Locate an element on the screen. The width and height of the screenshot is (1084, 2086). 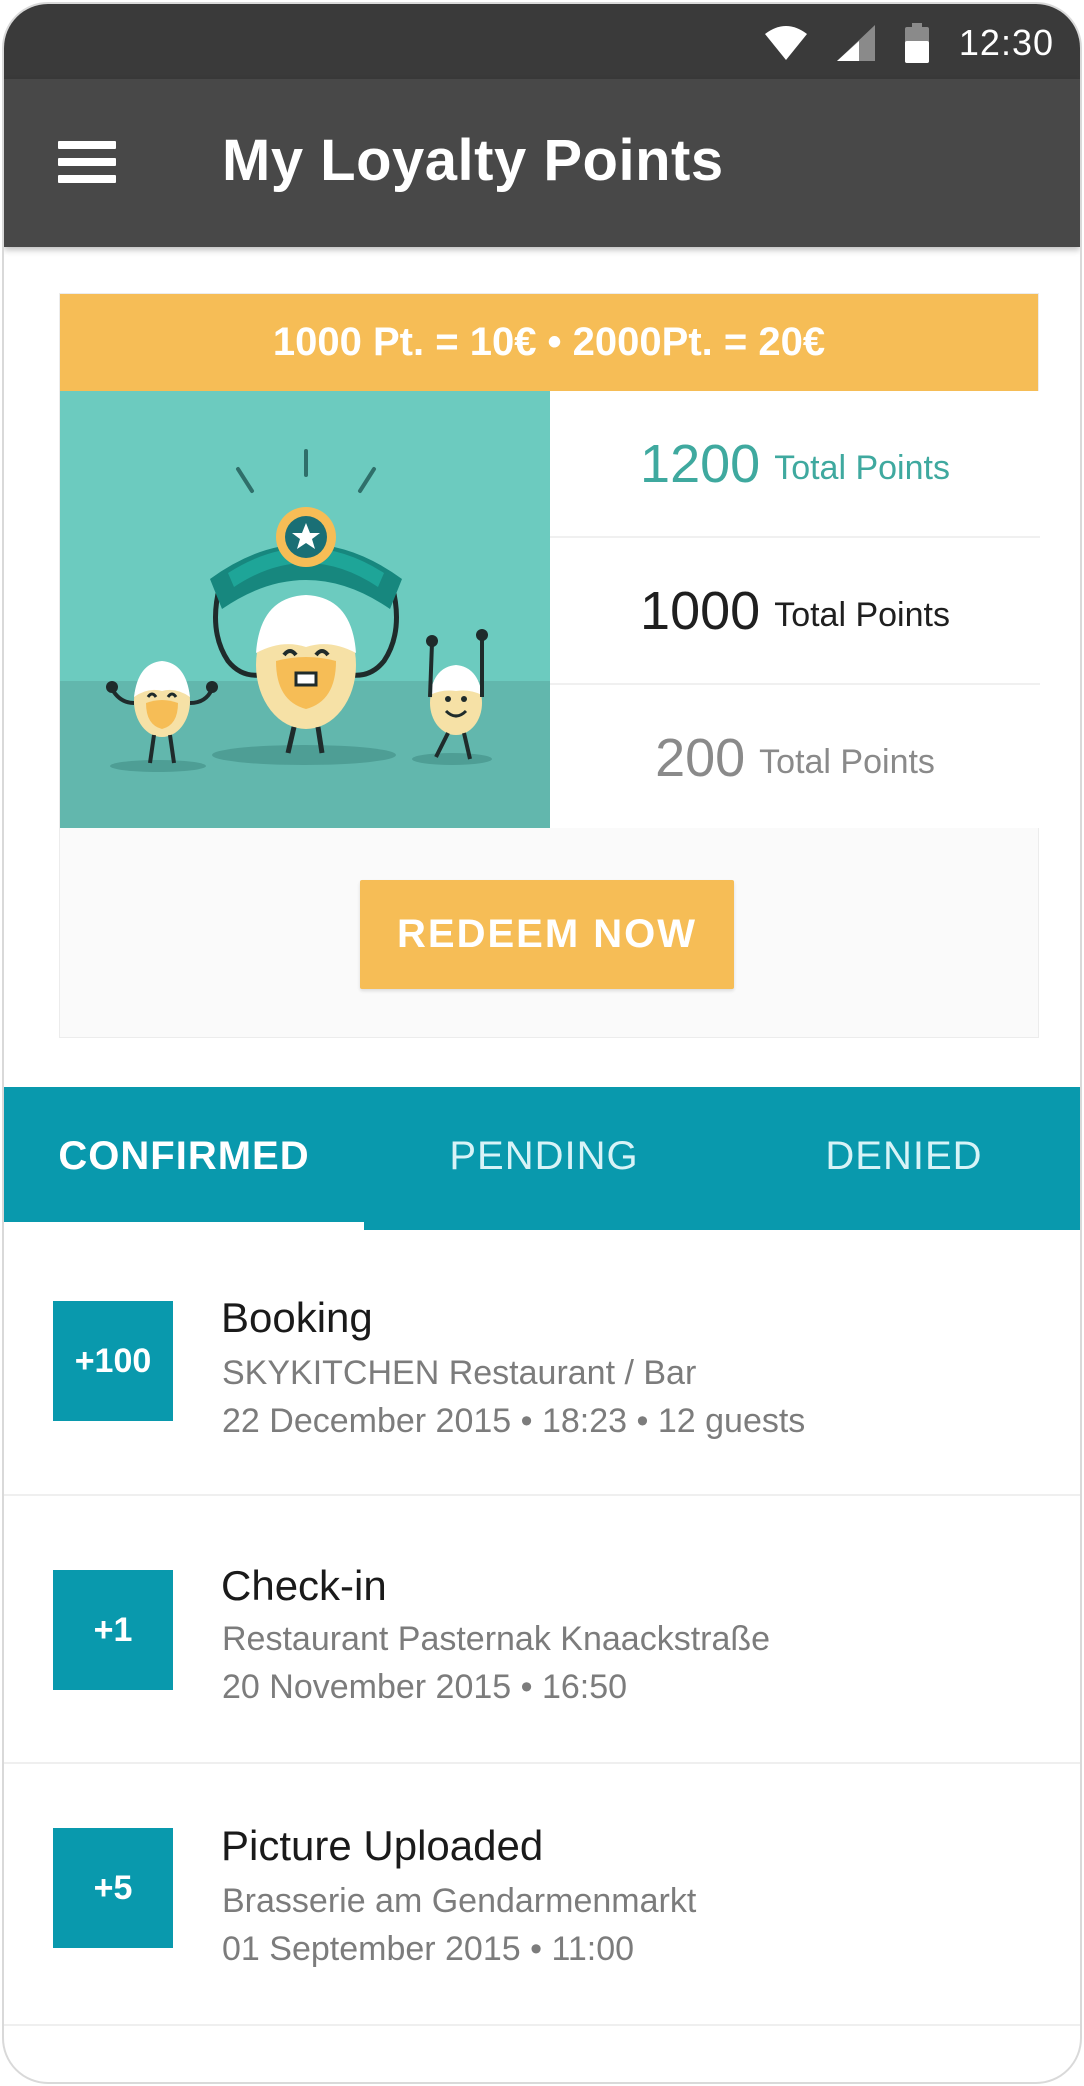
status-tabs: CONFIRMED PENDING DENIED is located at coordinates (542, 1158).